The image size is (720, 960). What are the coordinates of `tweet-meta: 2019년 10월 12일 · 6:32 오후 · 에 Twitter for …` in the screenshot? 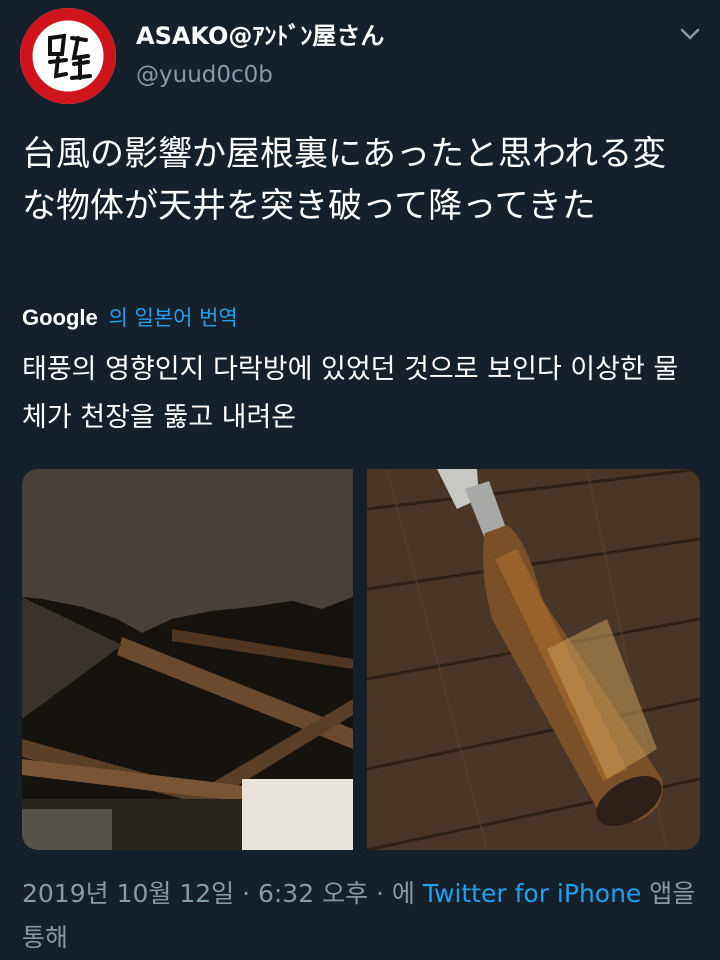 It's located at (367, 916).